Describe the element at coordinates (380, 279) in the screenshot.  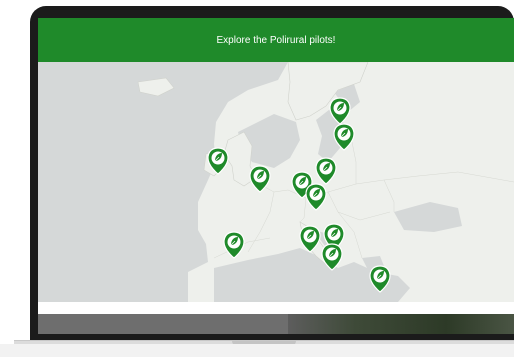
I see `pilot-pin-israel` at that location.